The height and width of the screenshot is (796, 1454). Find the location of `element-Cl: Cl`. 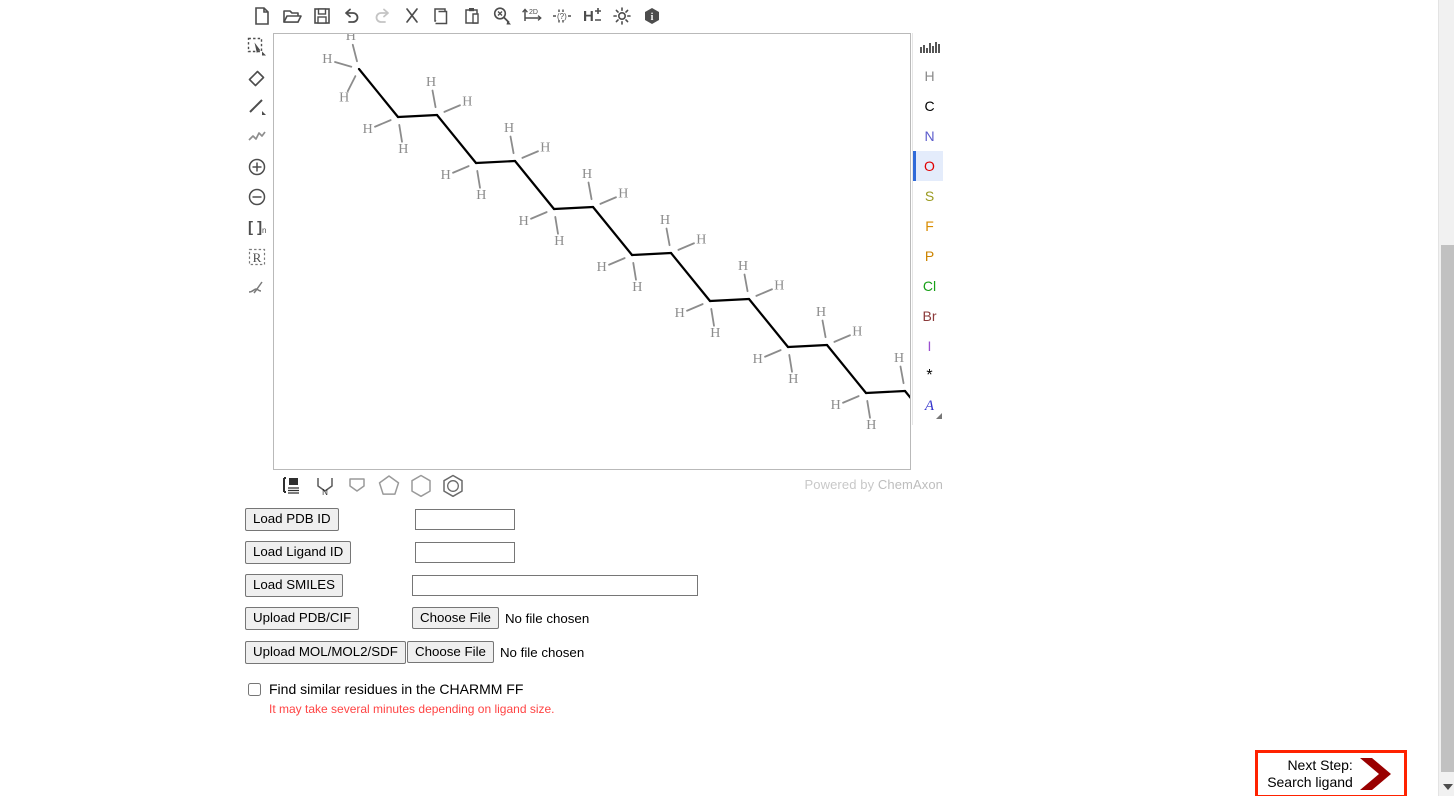

element-Cl: Cl is located at coordinates (928, 286).